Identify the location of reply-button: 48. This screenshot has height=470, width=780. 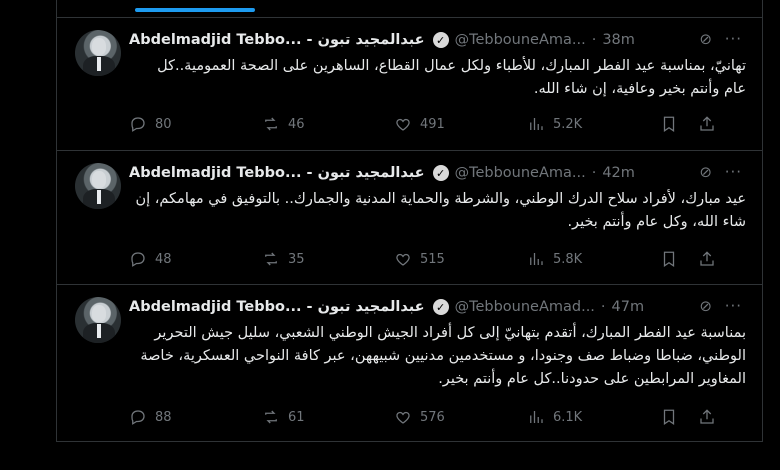
(195, 259).